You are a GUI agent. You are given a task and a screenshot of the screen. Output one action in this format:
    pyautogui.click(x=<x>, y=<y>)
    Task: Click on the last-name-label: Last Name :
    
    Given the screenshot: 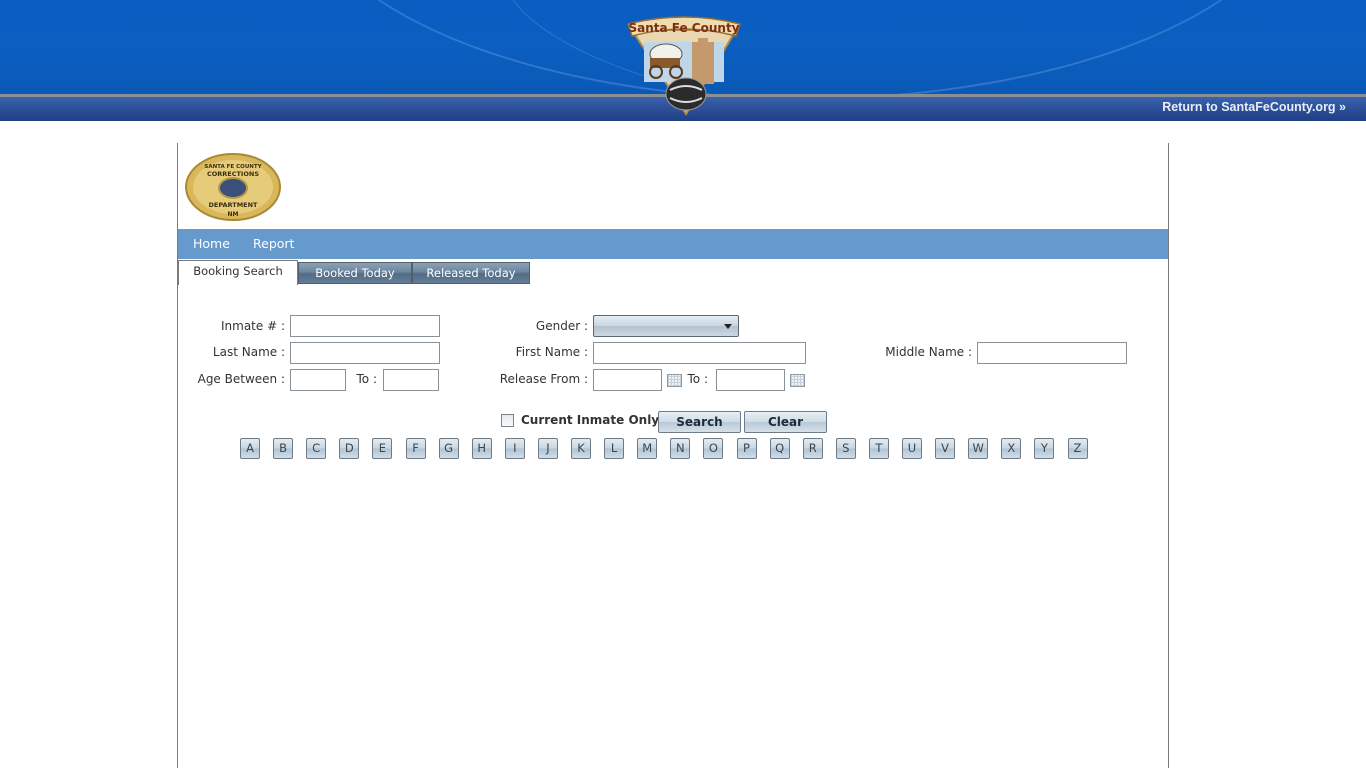 What is the action you would take?
    pyautogui.click(x=248, y=352)
    